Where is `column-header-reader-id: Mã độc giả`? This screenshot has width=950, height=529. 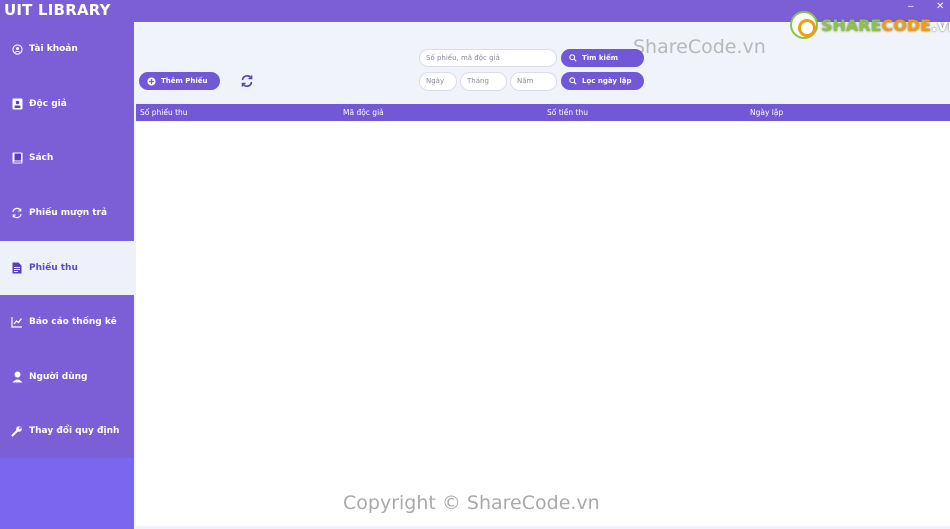 column-header-reader-id: Mã độc giả is located at coordinates (363, 112).